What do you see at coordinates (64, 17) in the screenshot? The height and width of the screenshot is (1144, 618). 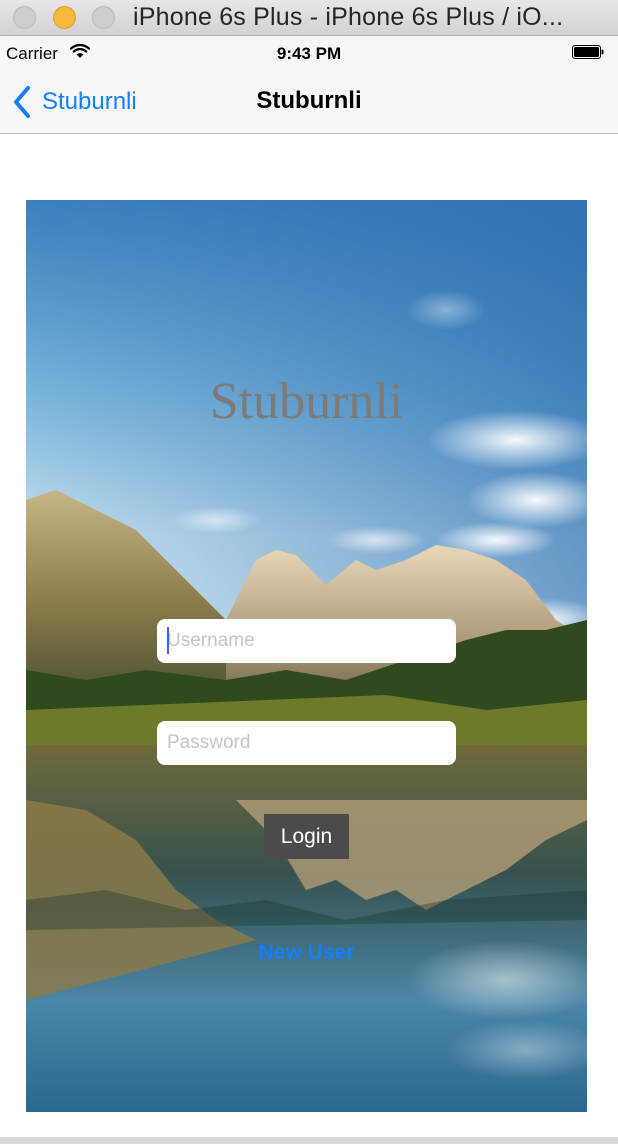 I see `minimize-window-button` at bounding box center [64, 17].